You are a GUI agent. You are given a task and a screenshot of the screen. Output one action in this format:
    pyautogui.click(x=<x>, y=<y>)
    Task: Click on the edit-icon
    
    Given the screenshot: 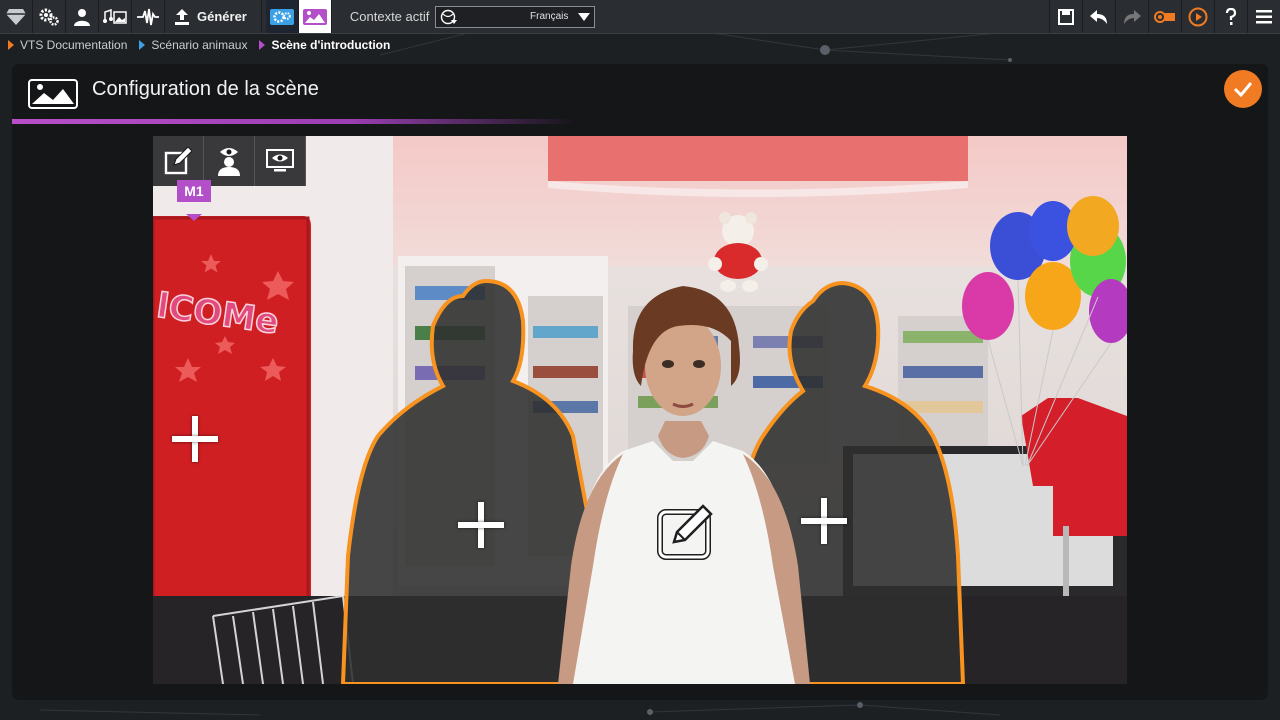 What is the action you would take?
    pyautogui.click(x=178, y=161)
    